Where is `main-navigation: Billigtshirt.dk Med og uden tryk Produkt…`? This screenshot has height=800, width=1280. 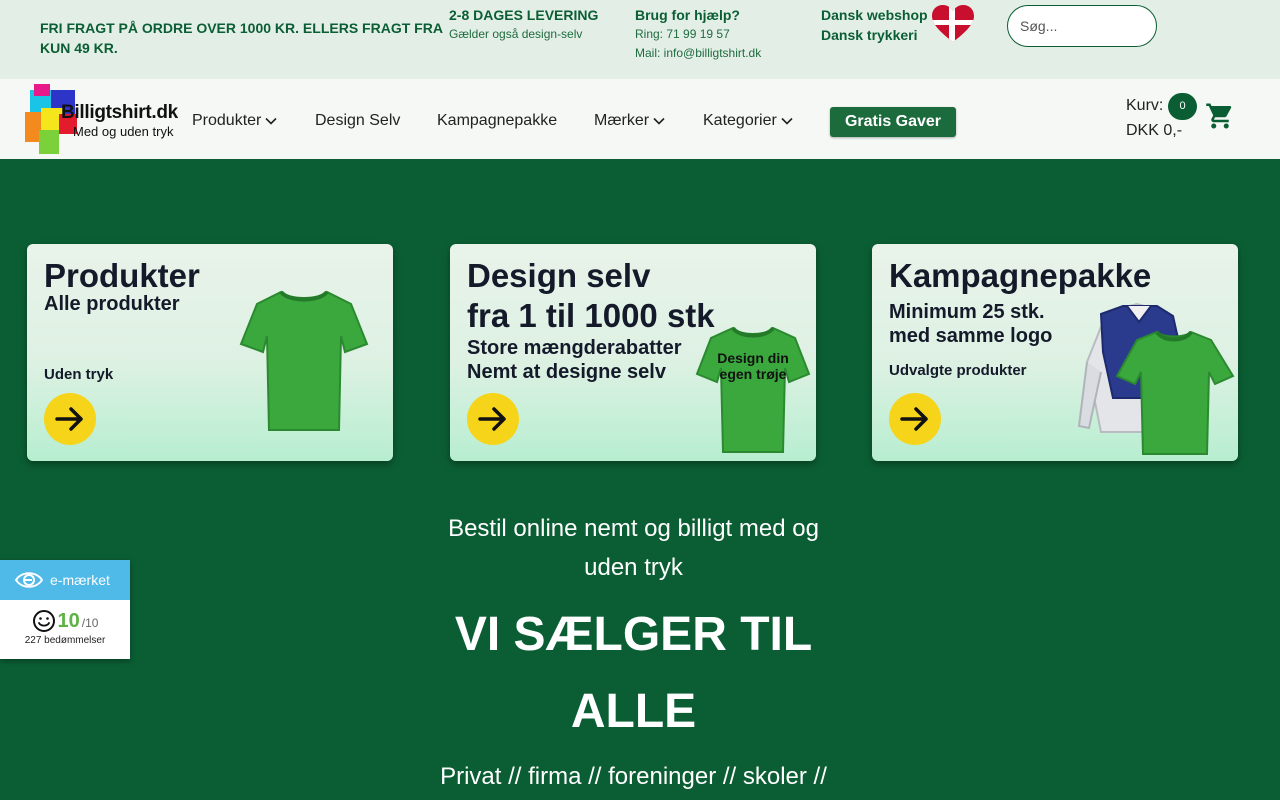 main-navigation: Billigtshirt.dk Med og uden tryk Produkt… is located at coordinates (640, 119).